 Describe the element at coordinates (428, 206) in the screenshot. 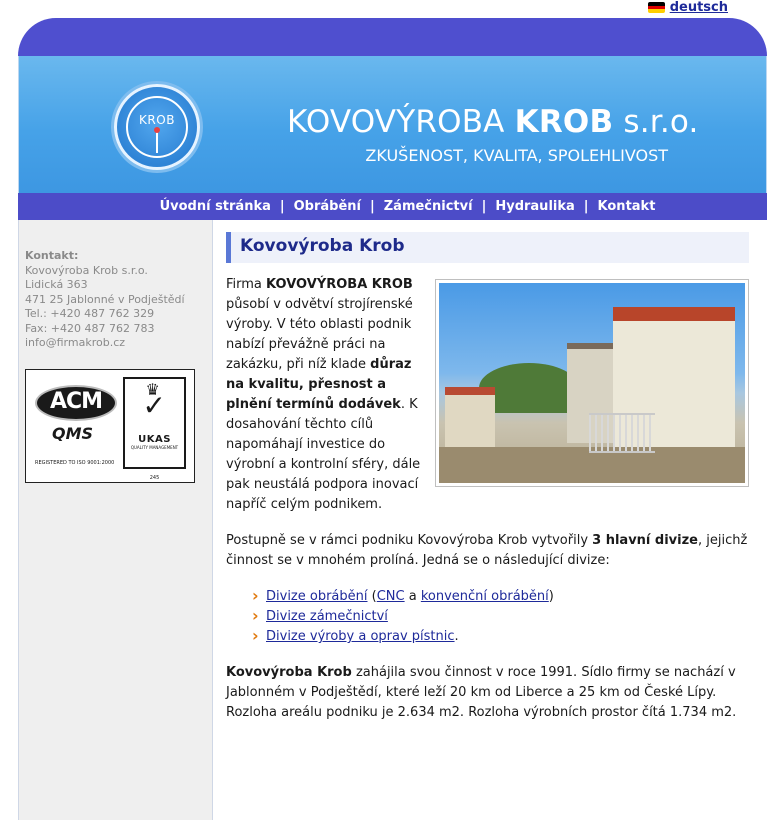

I see `nav-item-locksmithing: Zámečnictví` at that location.